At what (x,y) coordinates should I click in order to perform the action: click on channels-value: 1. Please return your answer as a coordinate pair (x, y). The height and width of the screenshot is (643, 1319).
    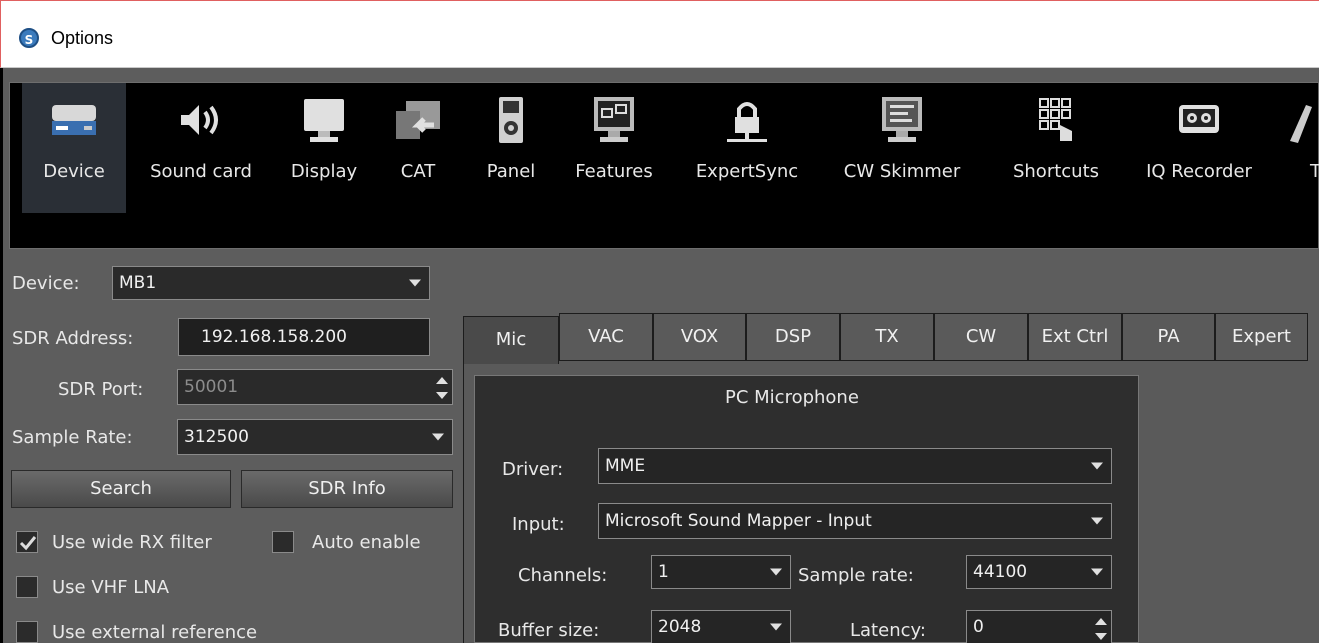
    Looking at the image, I should click on (663, 572).